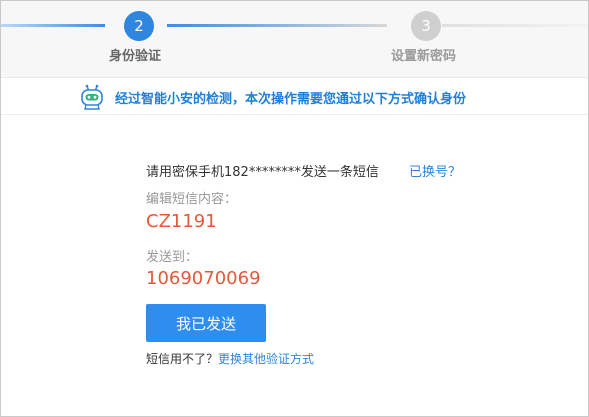 The width and height of the screenshot is (589, 417). Describe the element at coordinates (277, 25) in the screenshot. I see `progress-line-pending` at that location.